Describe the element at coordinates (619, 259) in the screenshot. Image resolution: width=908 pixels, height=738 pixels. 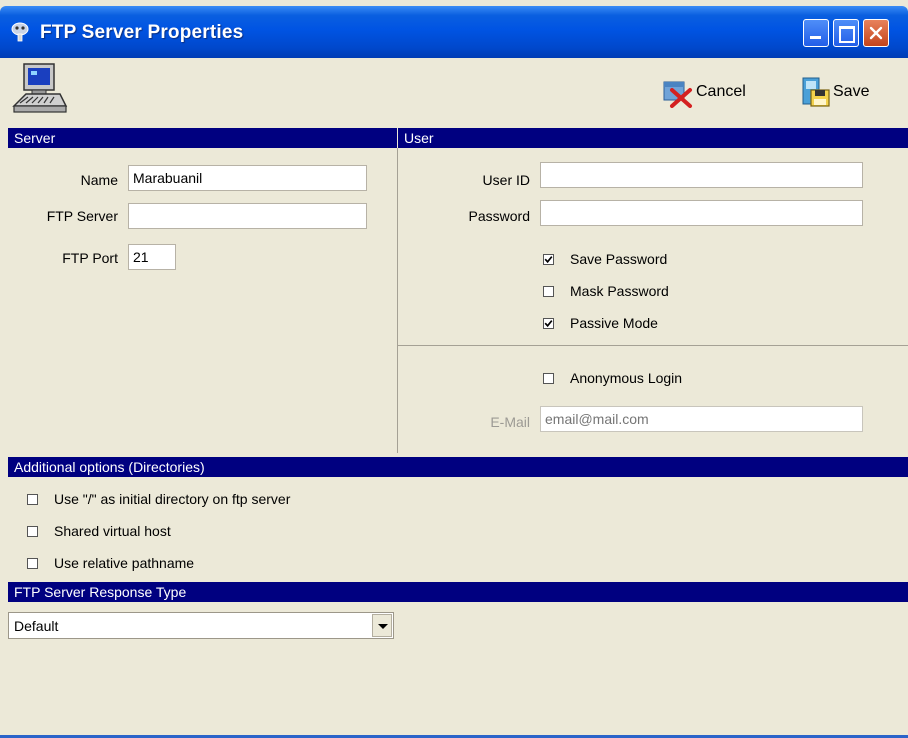
I see `save-password-label: Save Password` at that location.